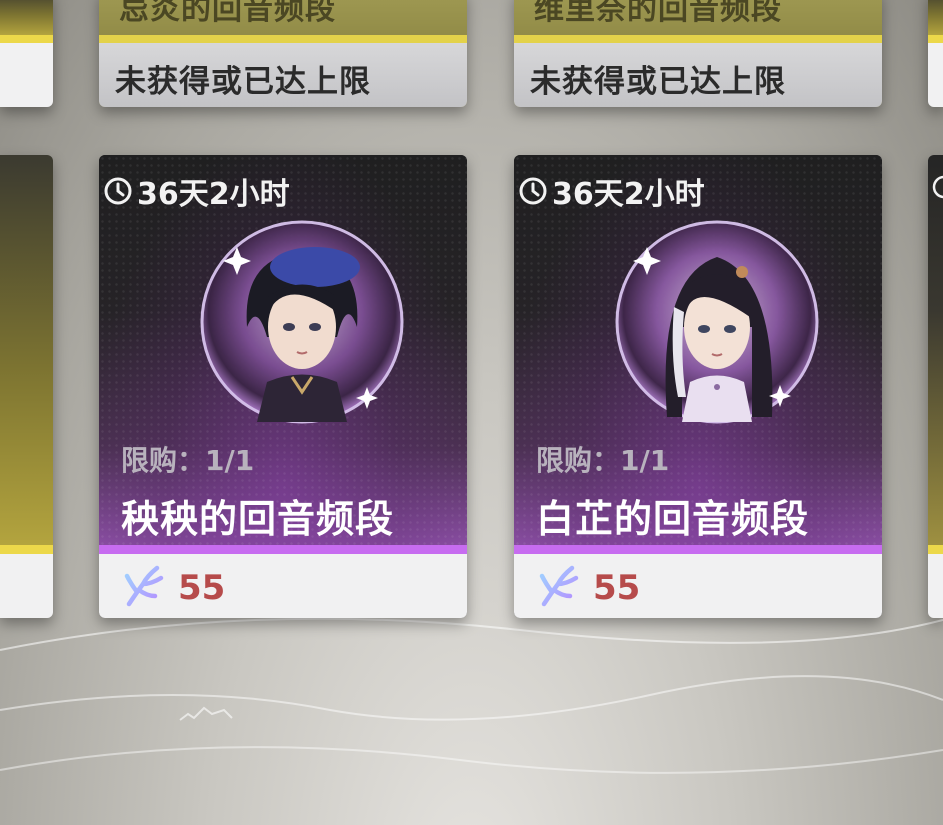  What do you see at coordinates (283, 53) in the screenshot?
I see `shop-card-top-1: 忌炎的回音频段 未获得或已达上限` at bounding box center [283, 53].